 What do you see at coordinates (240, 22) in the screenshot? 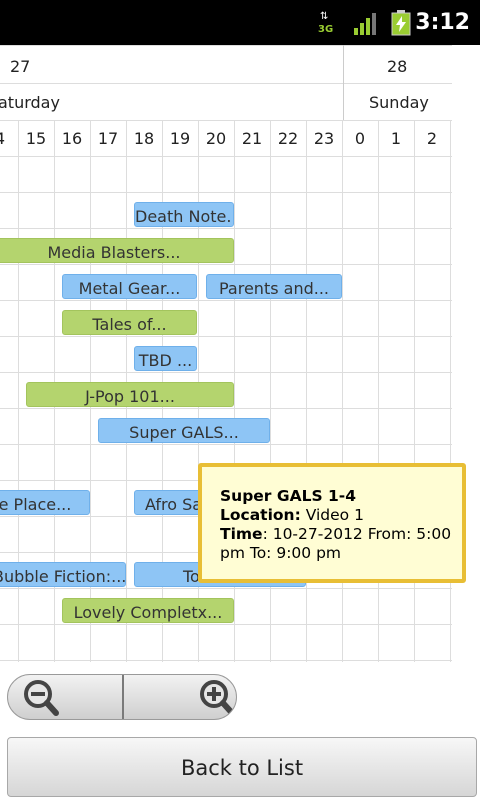
I see `status-bar: ⇅ 3G 3:12` at bounding box center [240, 22].